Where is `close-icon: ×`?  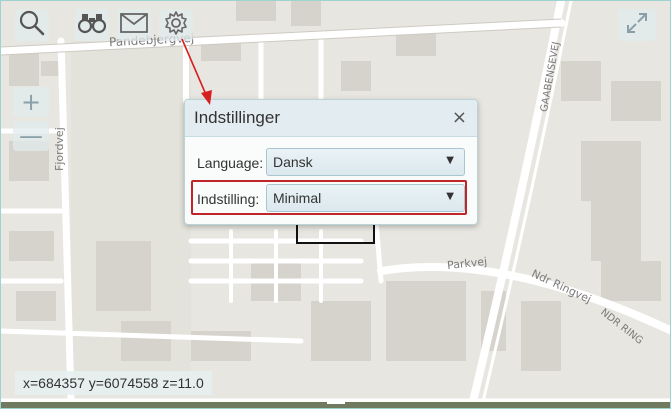 close-icon: × is located at coordinates (459, 117).